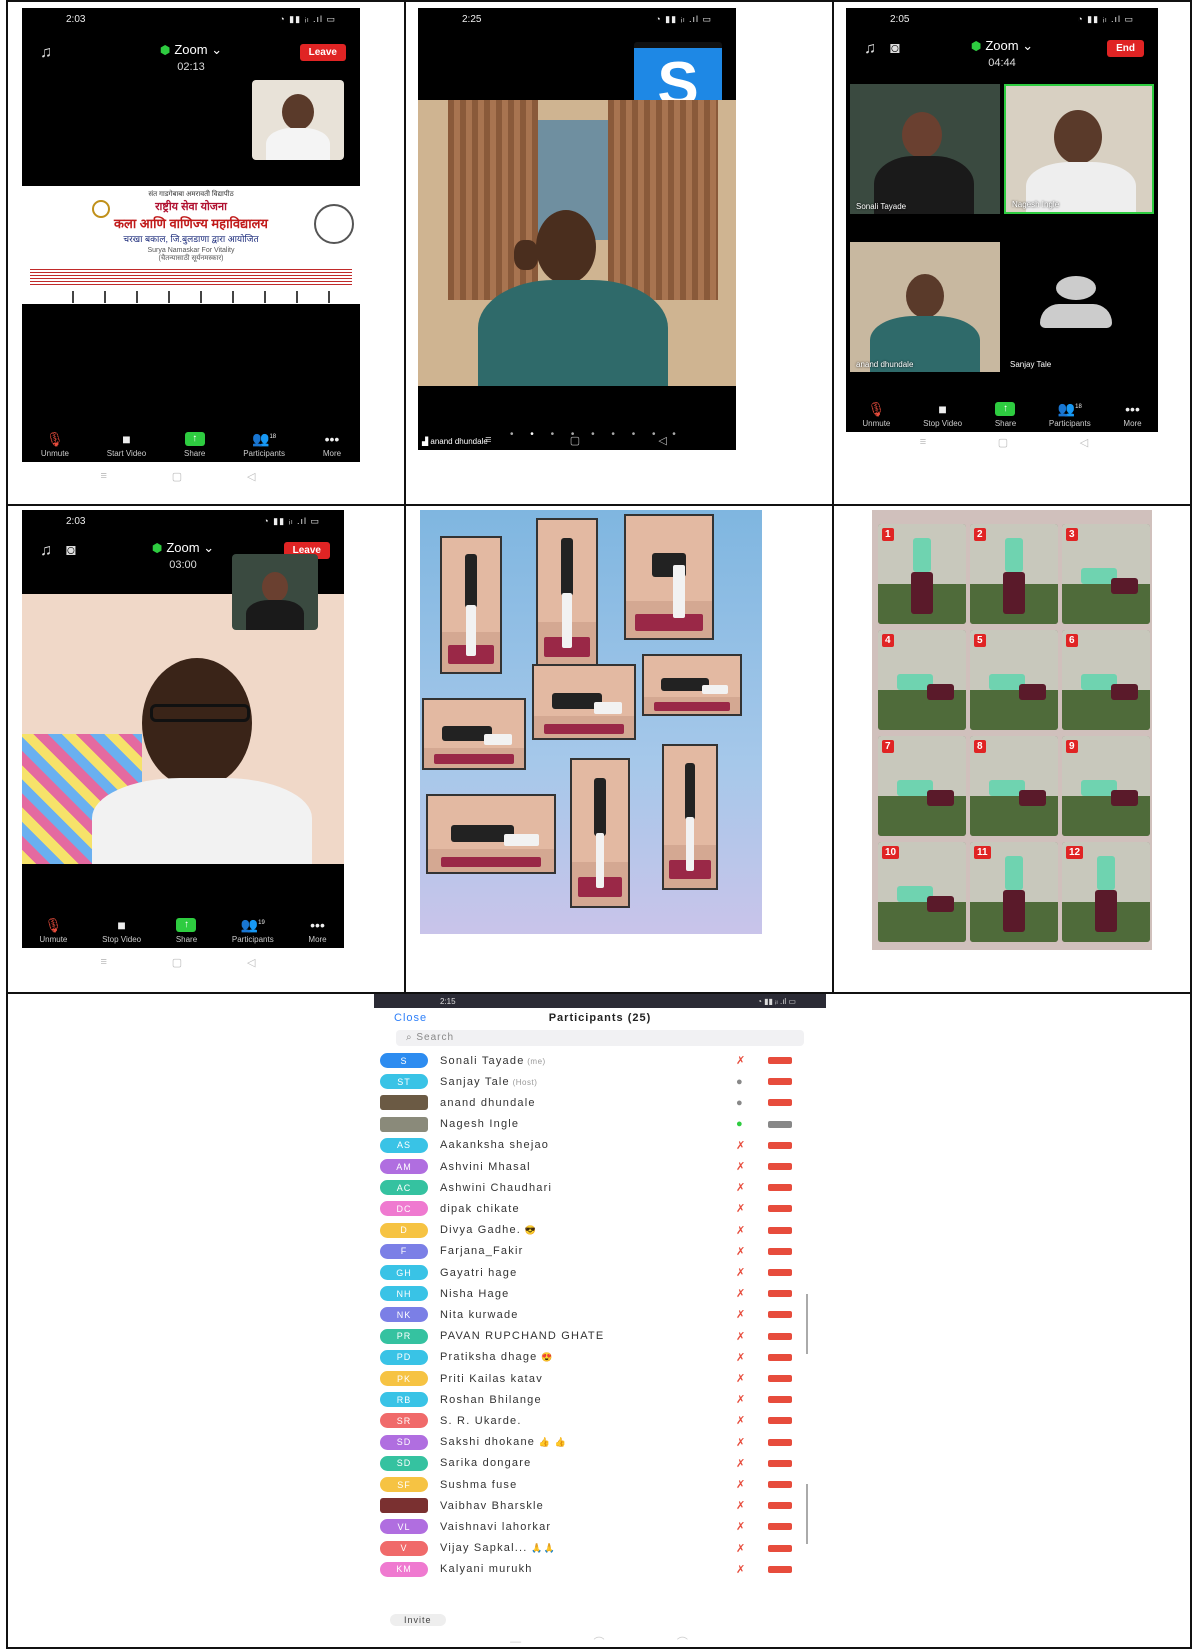 This screenshot has width=1192, height=1649. I want to click on participant-row: SR S. R. Ukarde. ✗, so click(600, 1420).